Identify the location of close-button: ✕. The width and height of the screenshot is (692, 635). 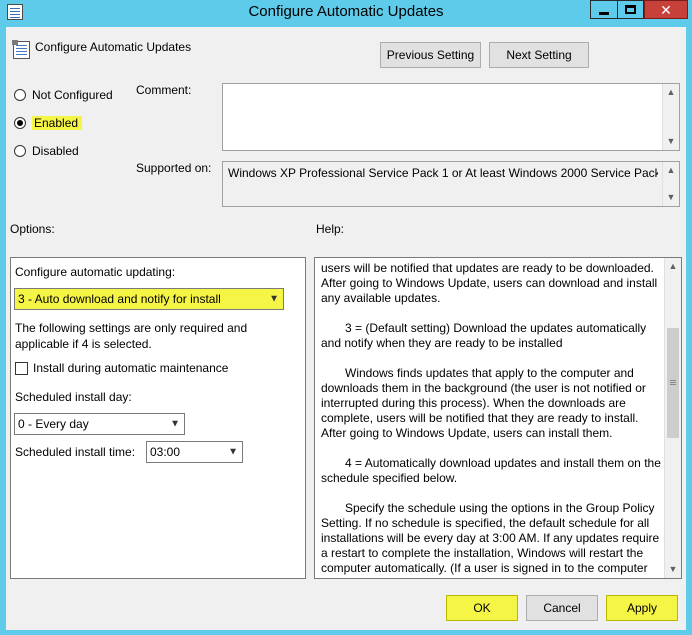
(666, 9).